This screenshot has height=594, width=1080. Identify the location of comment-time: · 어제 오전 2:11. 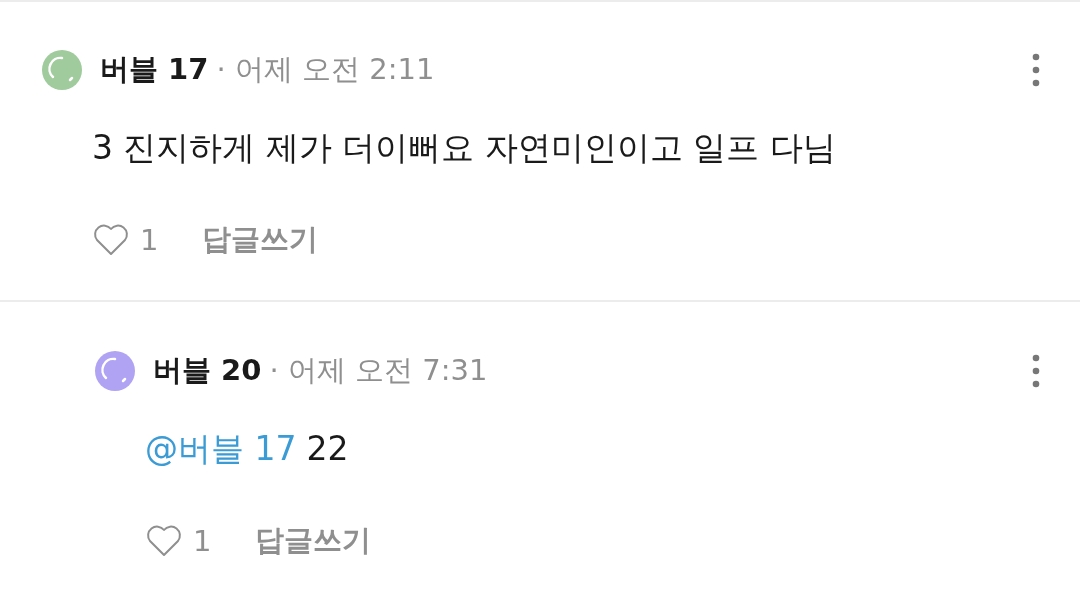
(325, 69).